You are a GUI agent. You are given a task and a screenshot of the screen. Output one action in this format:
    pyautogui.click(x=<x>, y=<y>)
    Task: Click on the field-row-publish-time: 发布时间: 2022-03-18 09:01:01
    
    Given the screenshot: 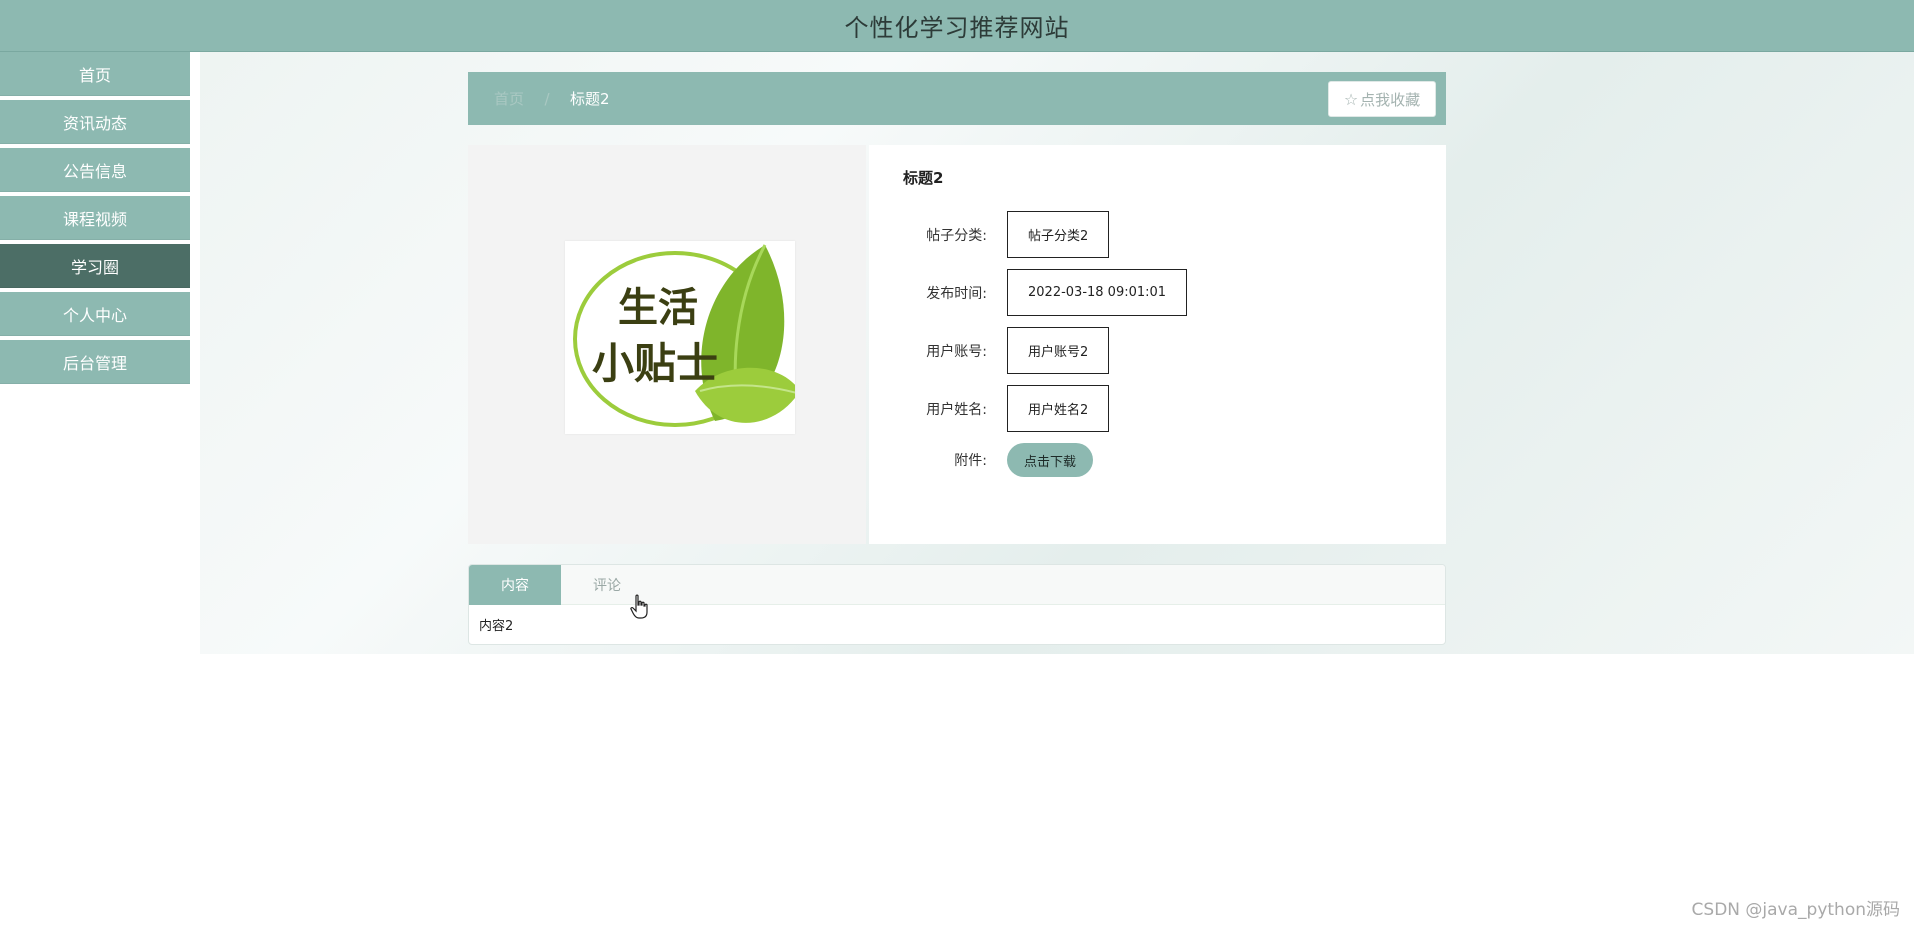 What is the action you would take?
    pyautogui.click(x=1028, y=292)
    